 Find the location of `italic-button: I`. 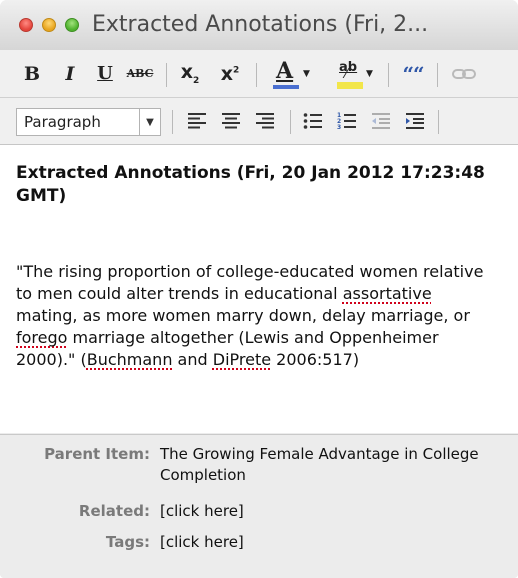

italic-button: I is located at coordinates (70, 73).